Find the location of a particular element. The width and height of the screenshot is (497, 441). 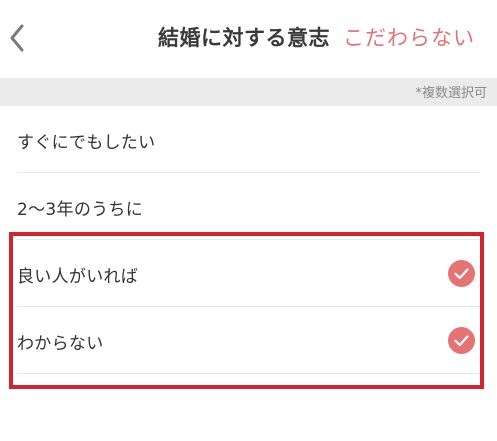

back-button is located at coordinates (17, 38).